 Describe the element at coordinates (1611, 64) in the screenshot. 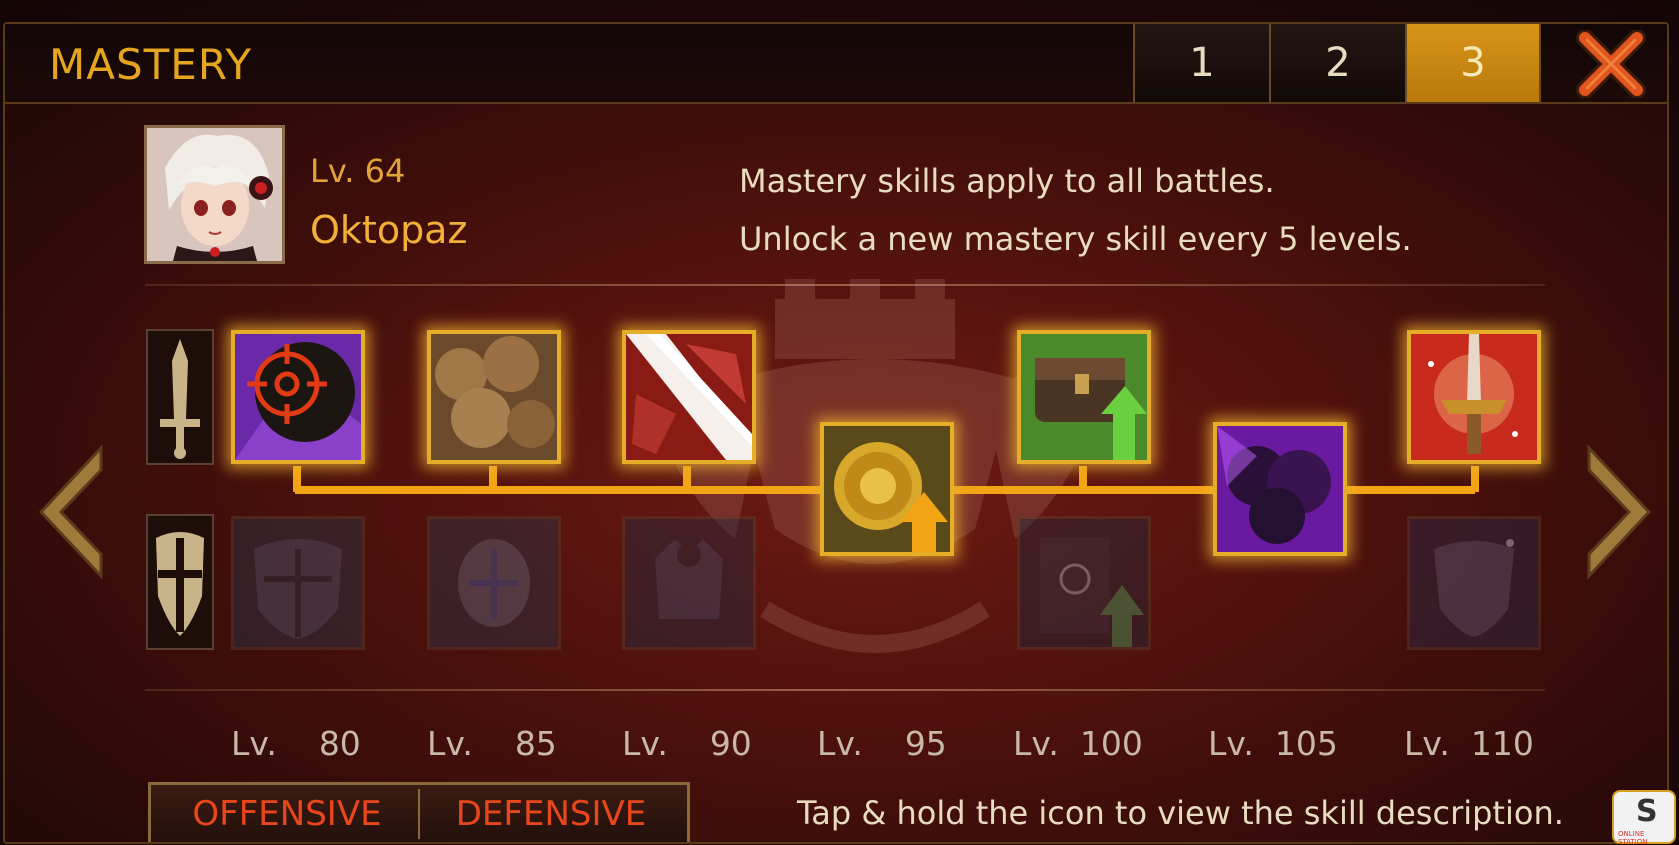

I see `close-icon` at that location.